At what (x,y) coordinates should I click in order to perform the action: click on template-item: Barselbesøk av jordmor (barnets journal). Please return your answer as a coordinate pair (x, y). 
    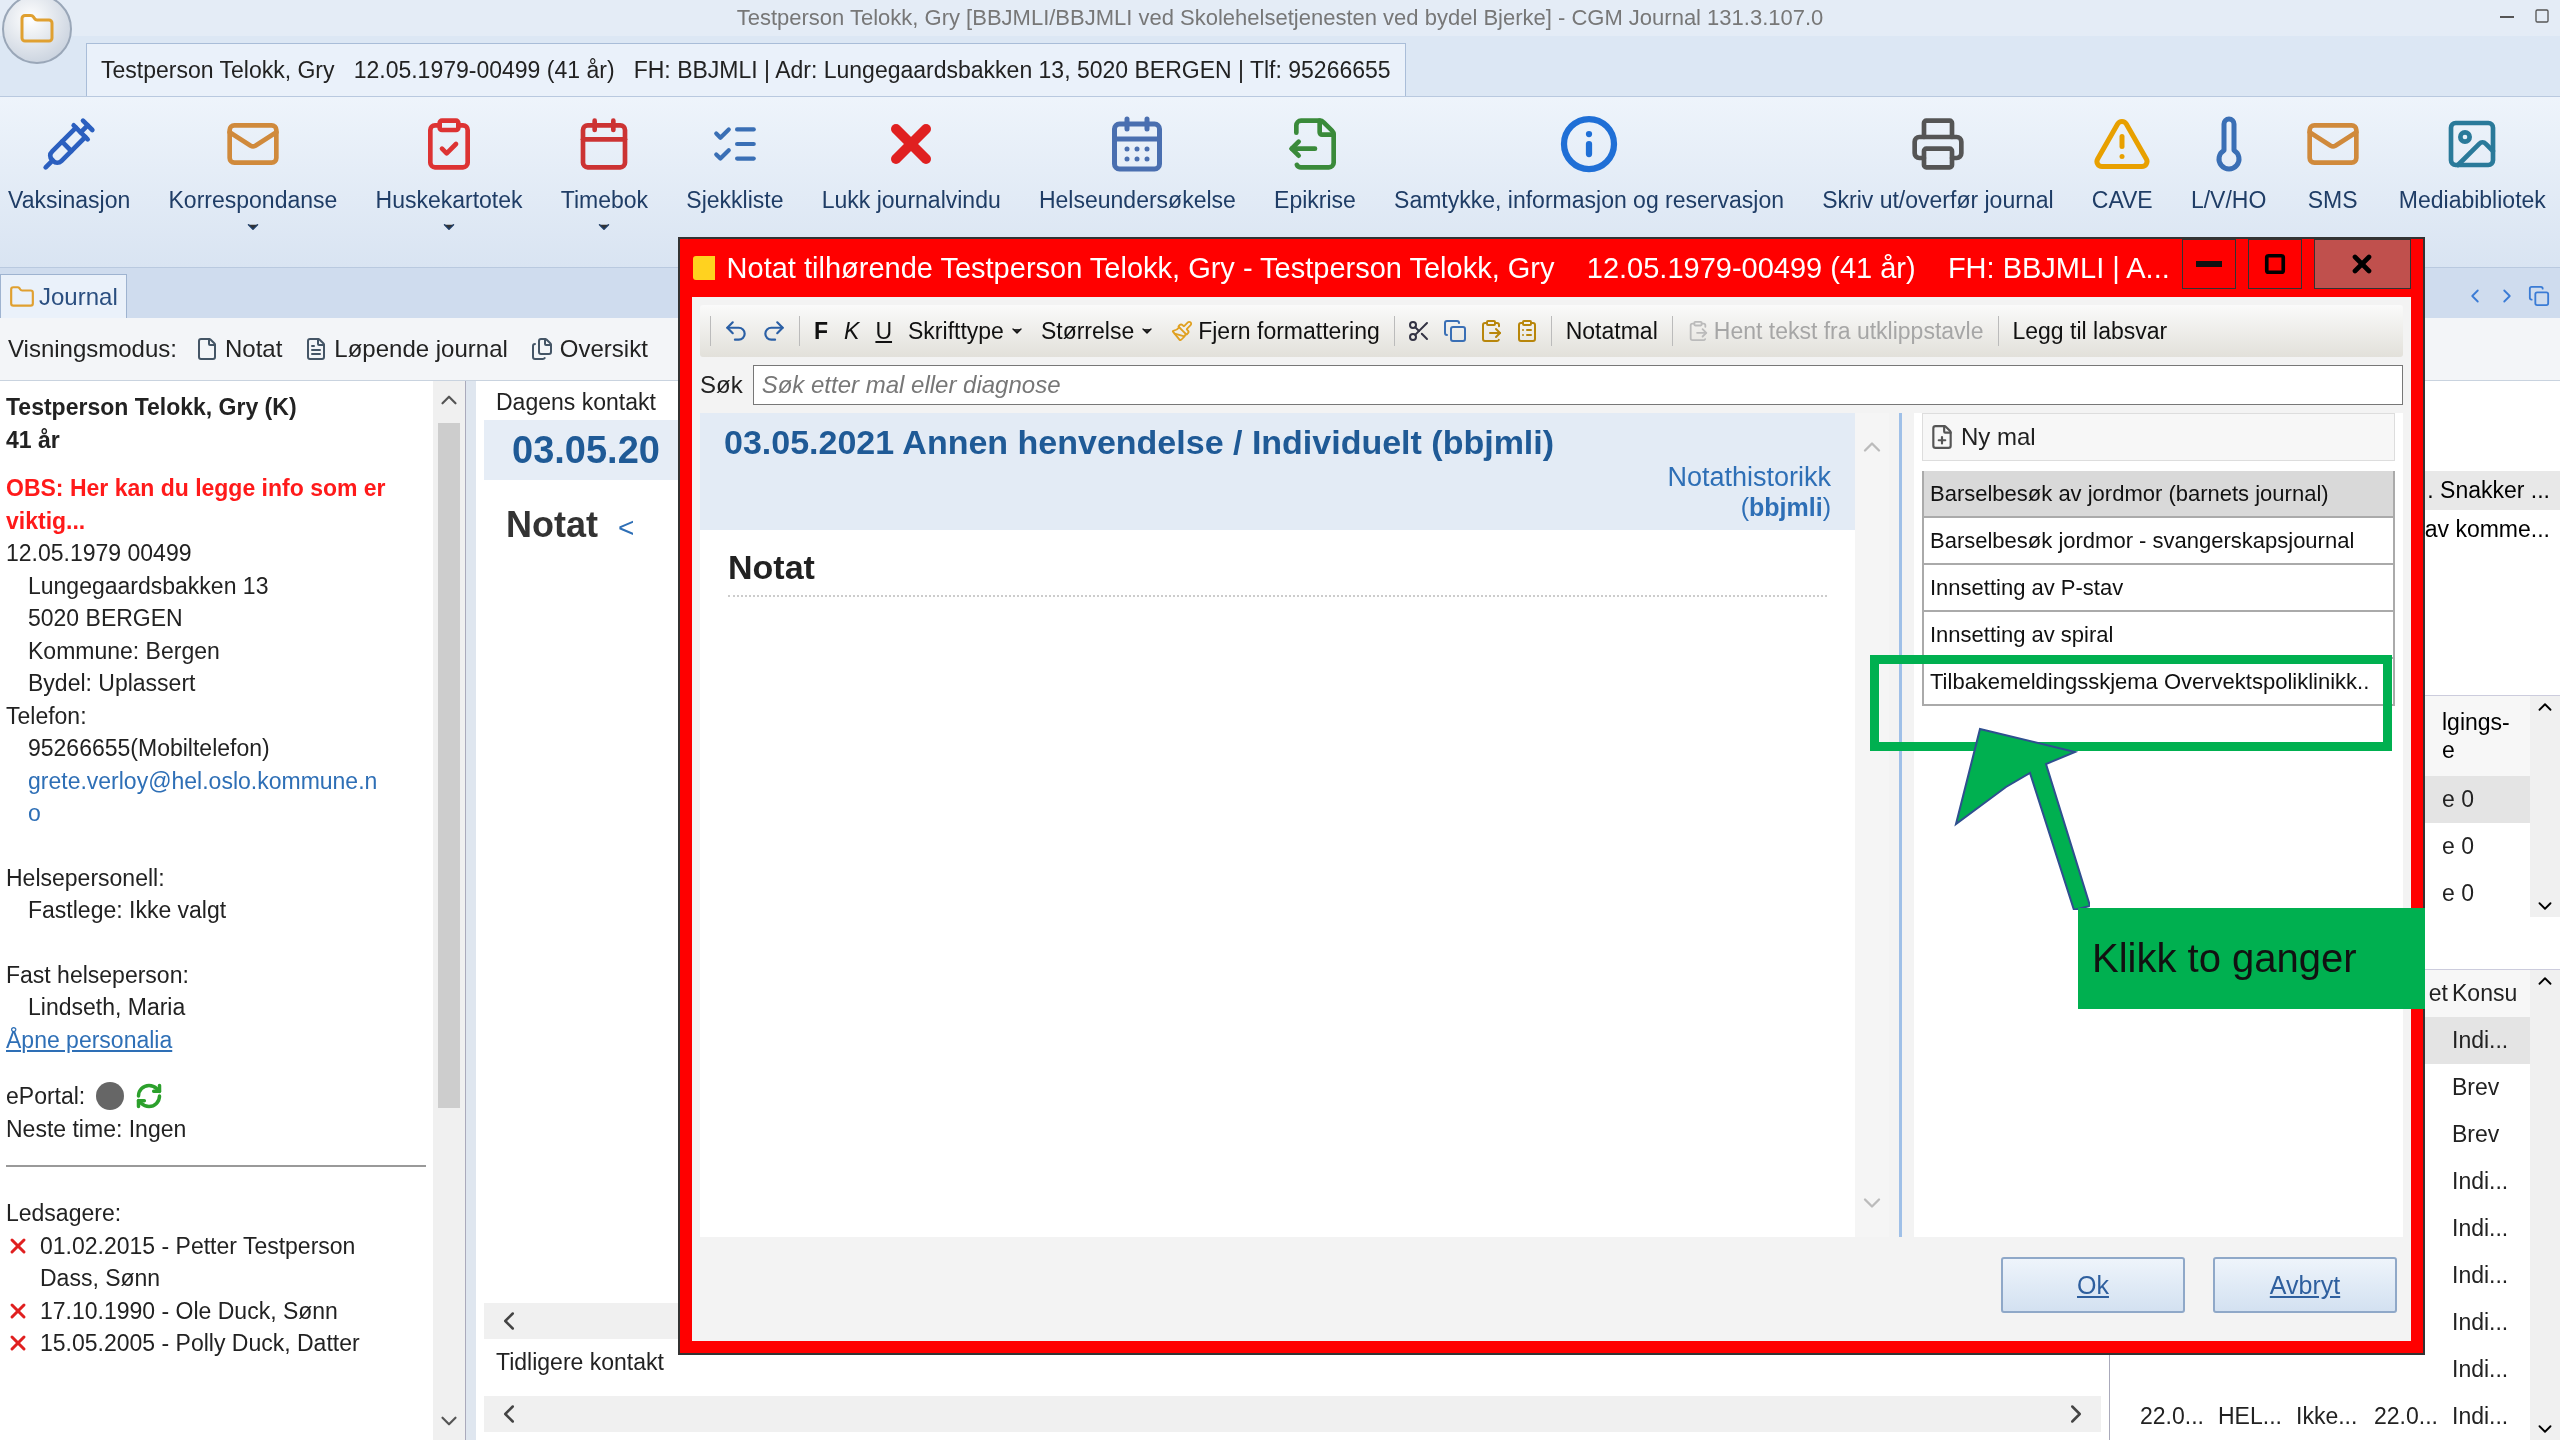
    Looking at the image, I should click on (2158, 494).